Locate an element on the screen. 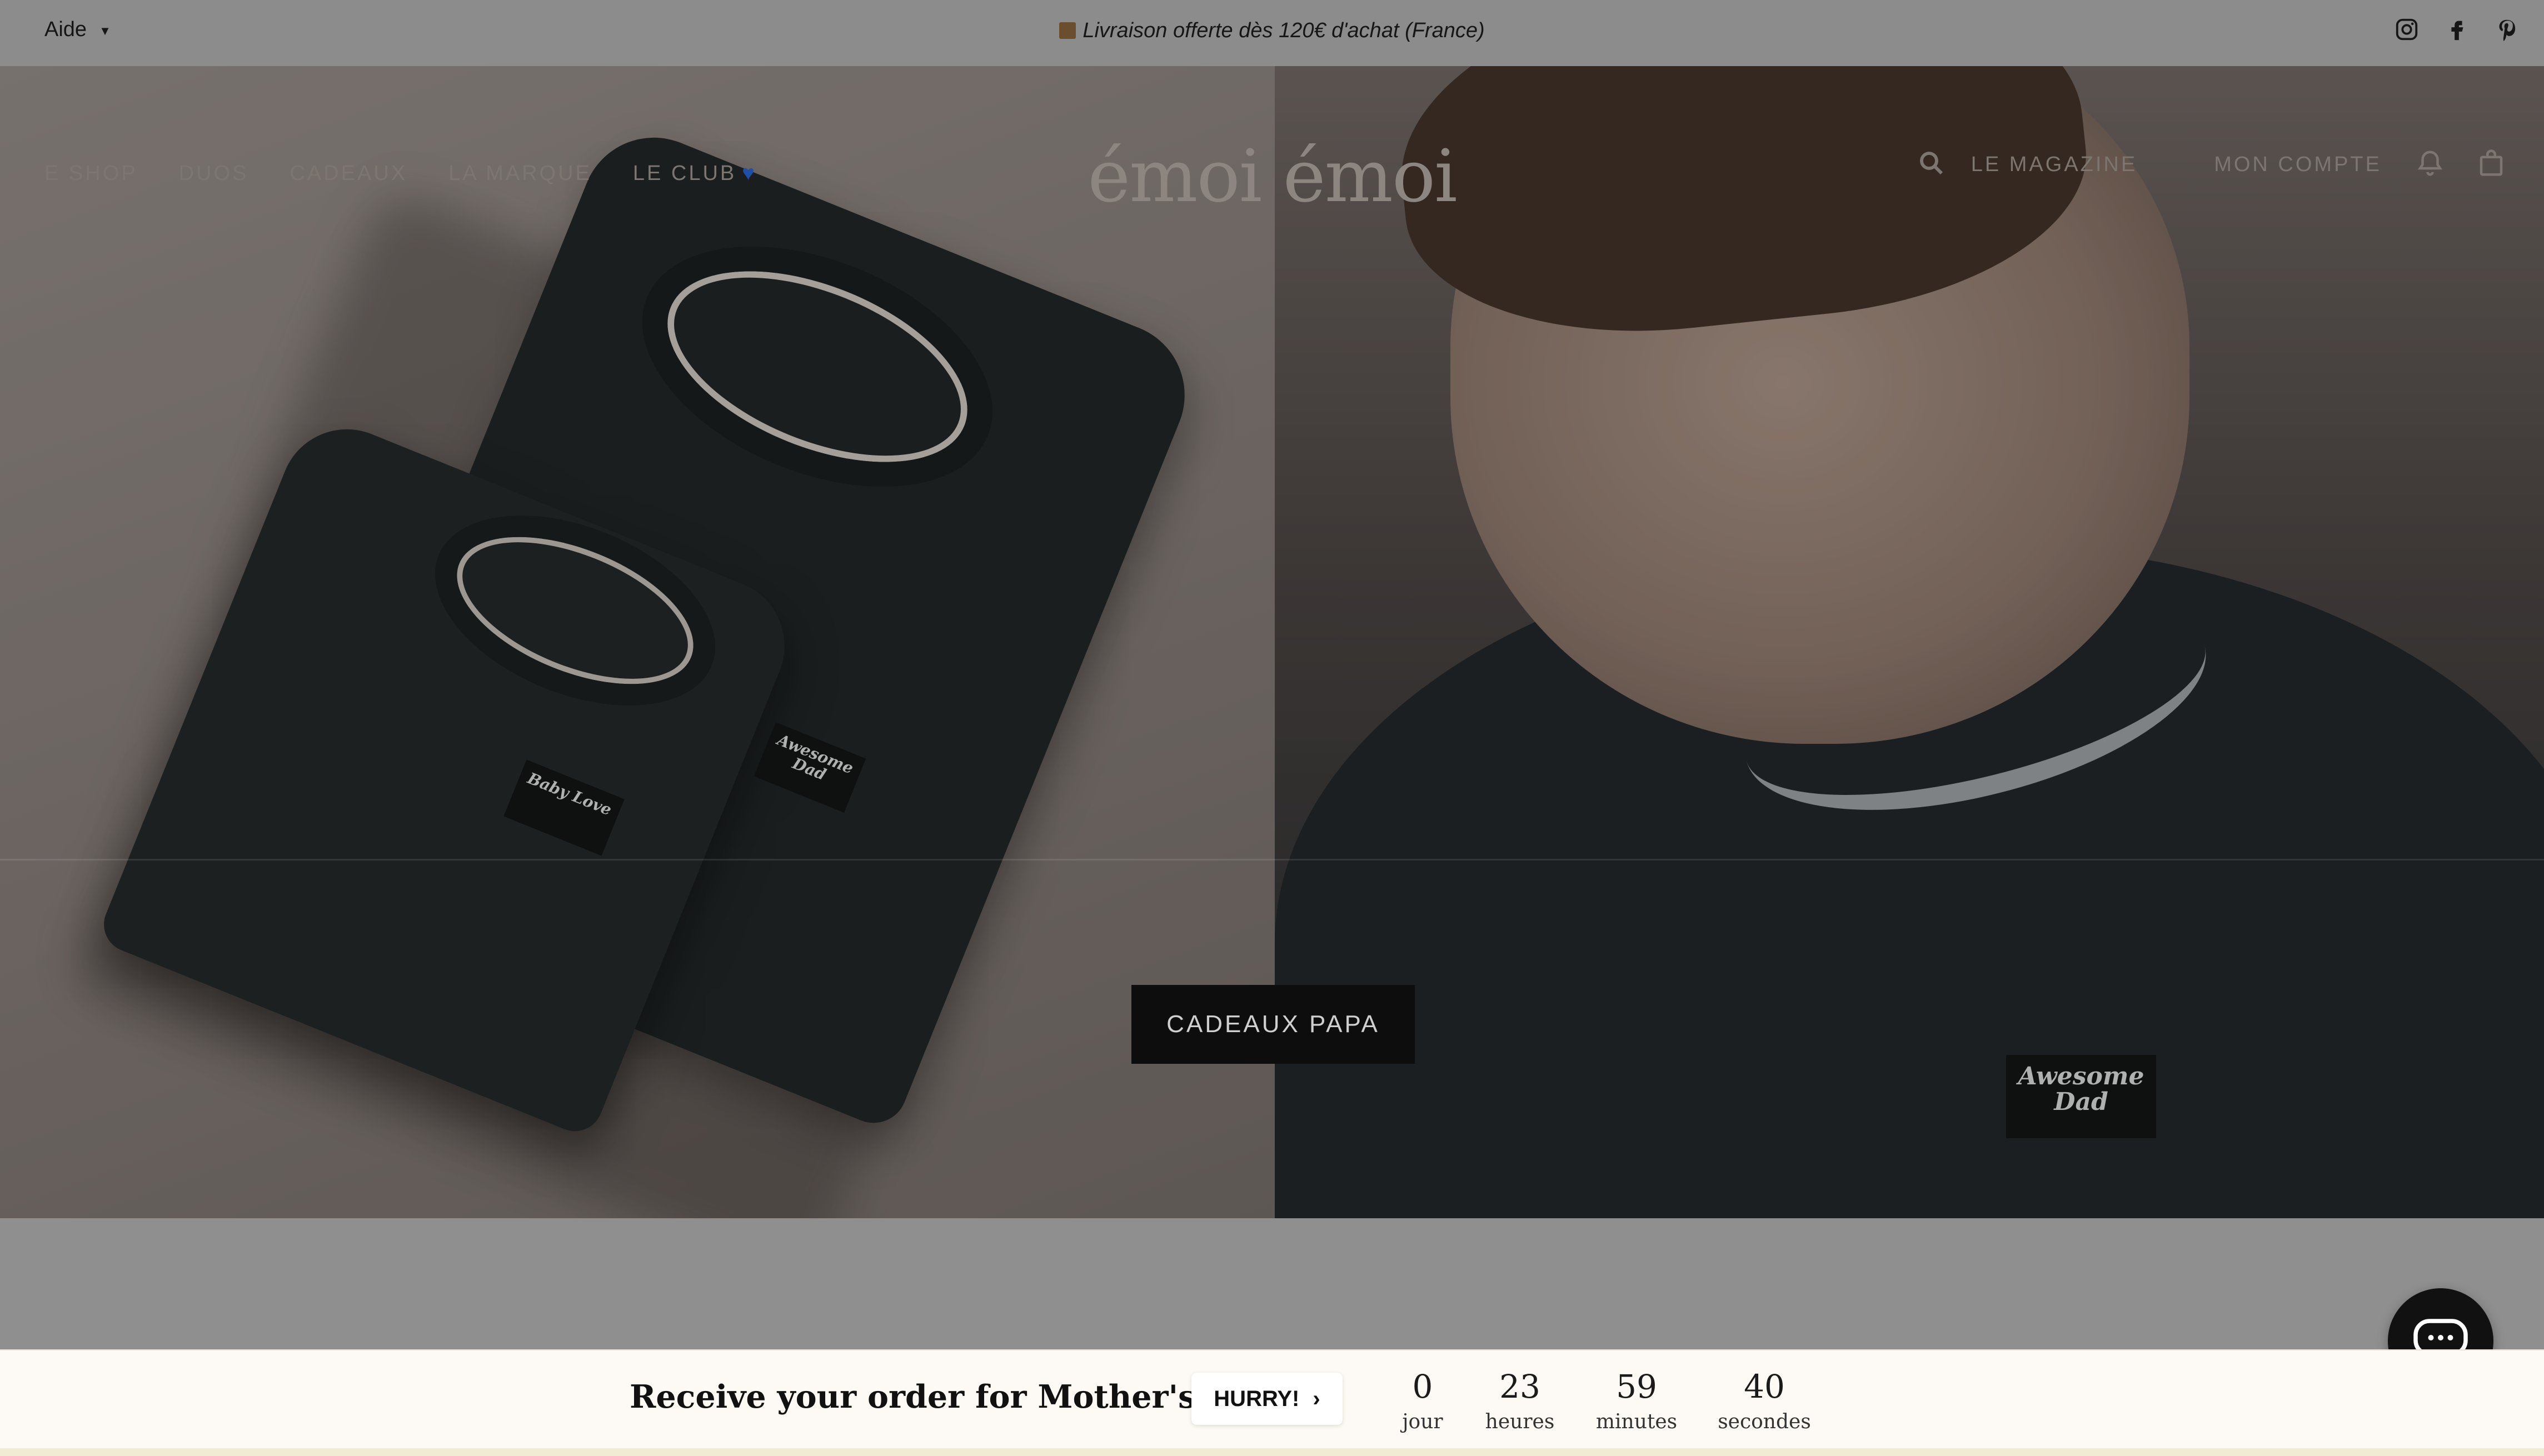  pinterest-icon is located at coordinates (2507, 31).